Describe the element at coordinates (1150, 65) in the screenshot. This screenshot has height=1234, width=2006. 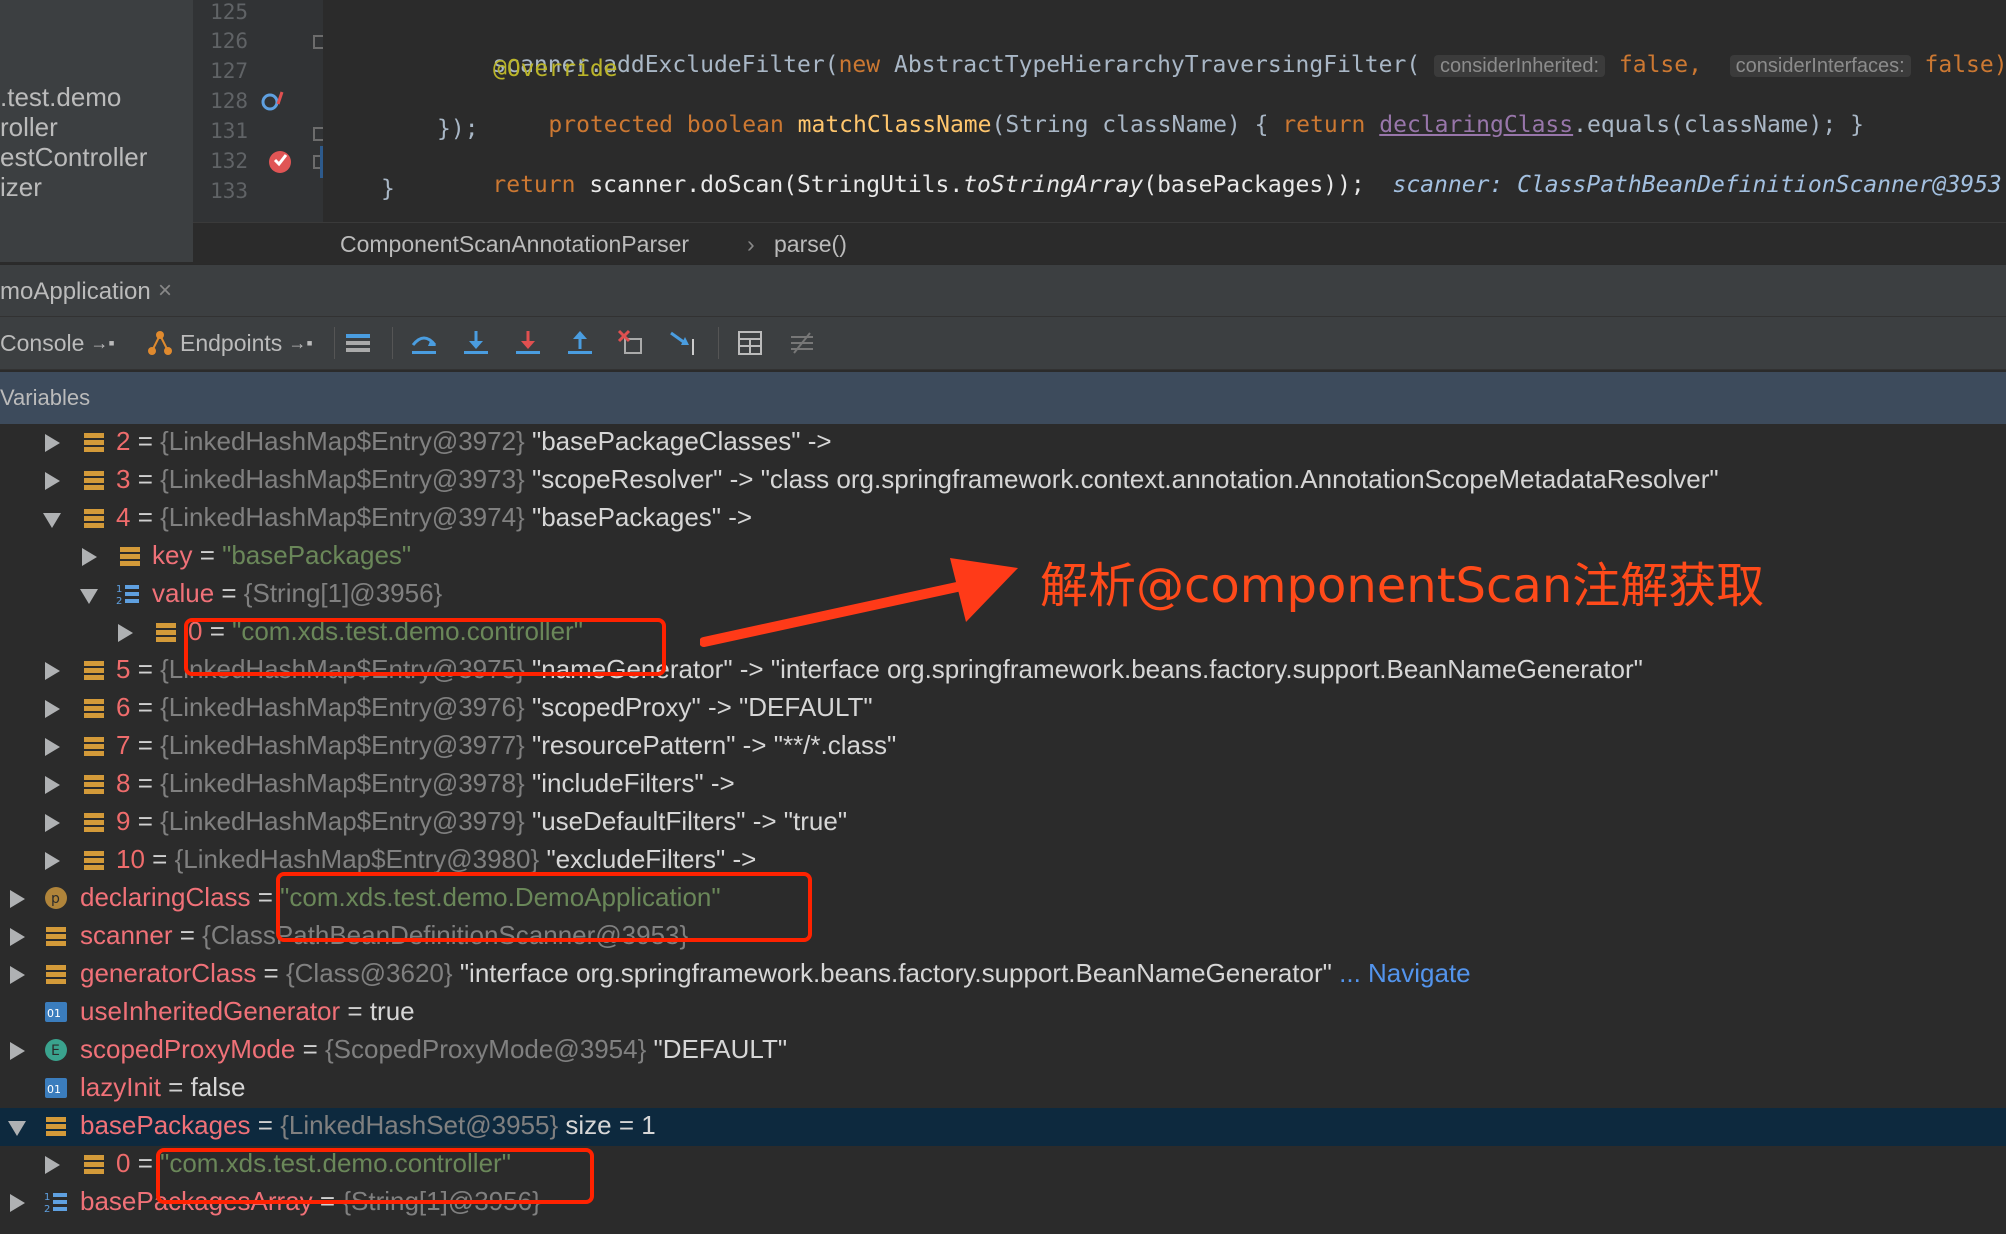
I see `code-text: AbstractTypeHierarchyTraversingFilter(` at that location.